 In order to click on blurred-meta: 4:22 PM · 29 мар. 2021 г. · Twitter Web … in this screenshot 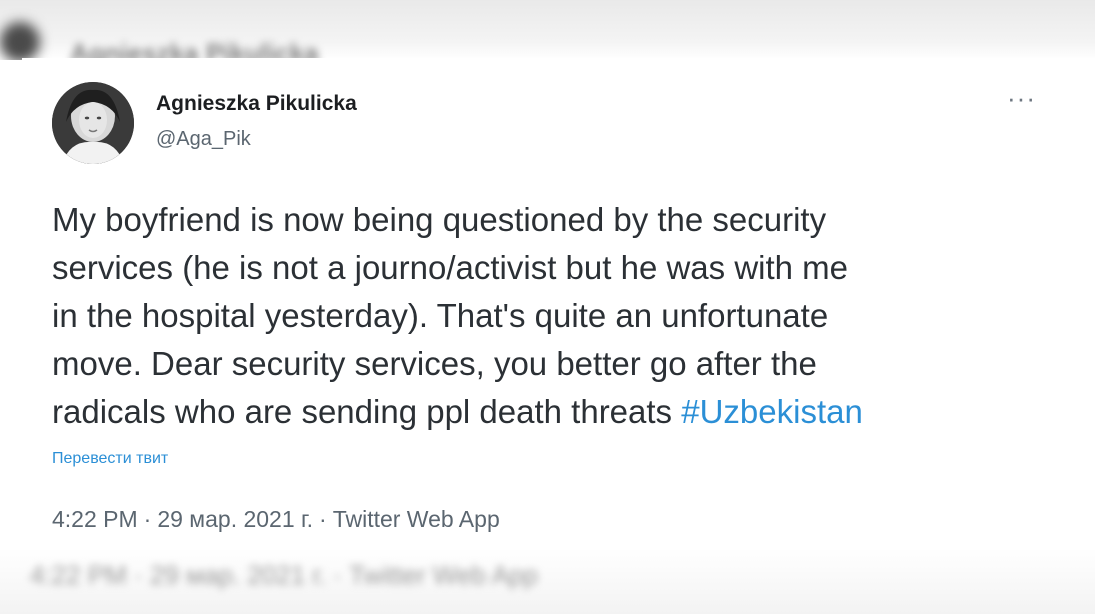, I will do `click(284, 575)`.